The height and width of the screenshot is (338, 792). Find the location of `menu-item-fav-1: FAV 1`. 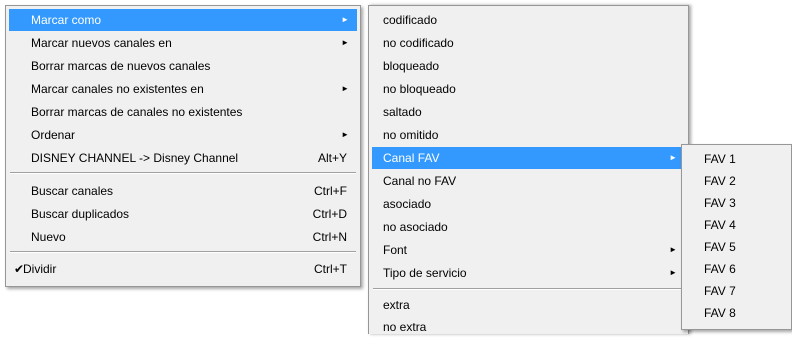

menu-item-fav-1: FAV 1 is located at coordinates (736, 159).